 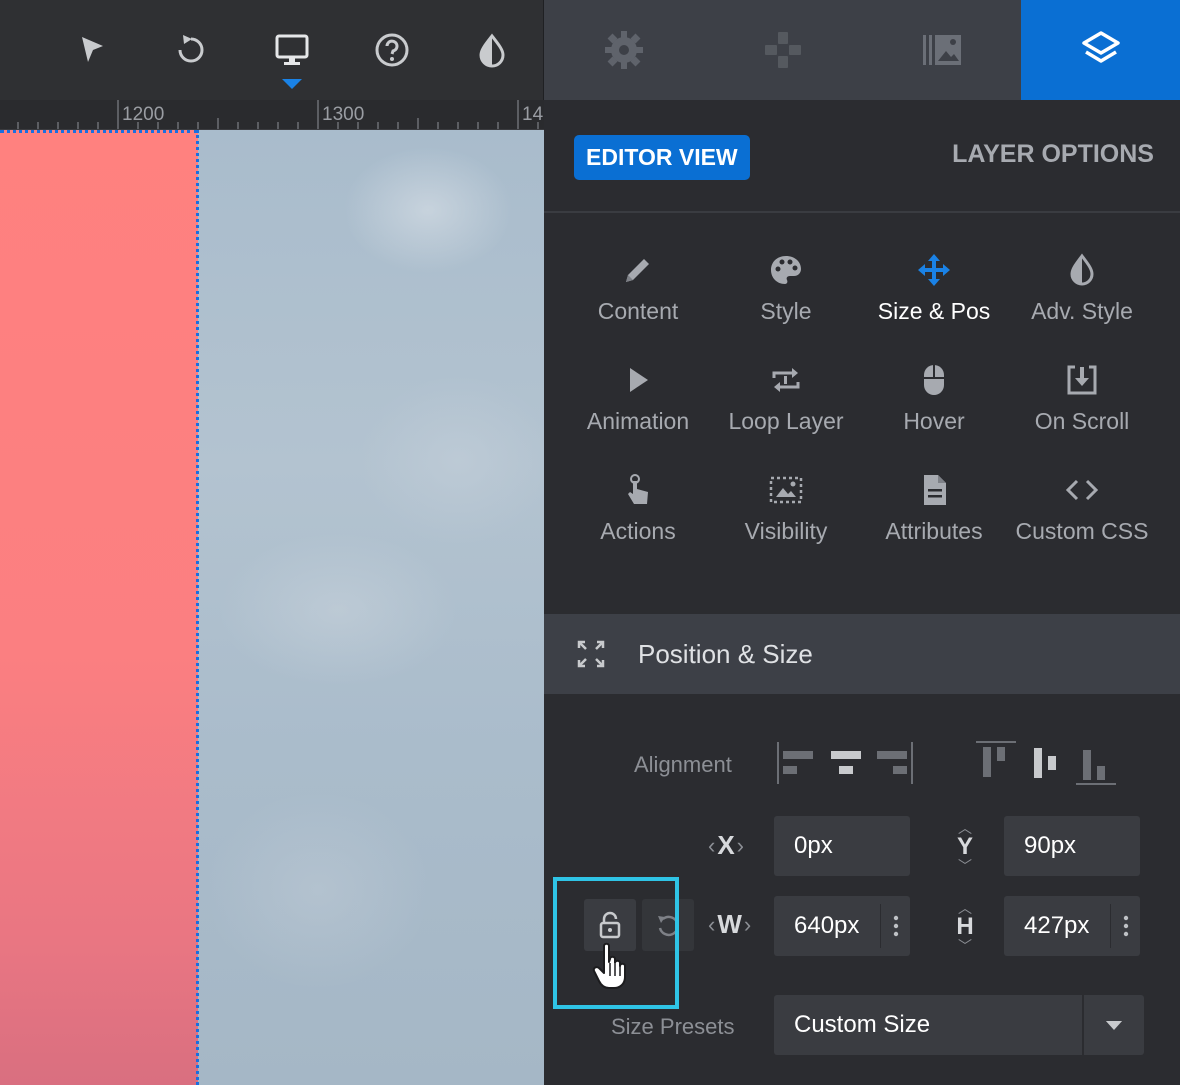 What do you see at coordinates (786, 531) in the screenshot?
I see `option-label: Visibility` at bounding box center [786, 531].